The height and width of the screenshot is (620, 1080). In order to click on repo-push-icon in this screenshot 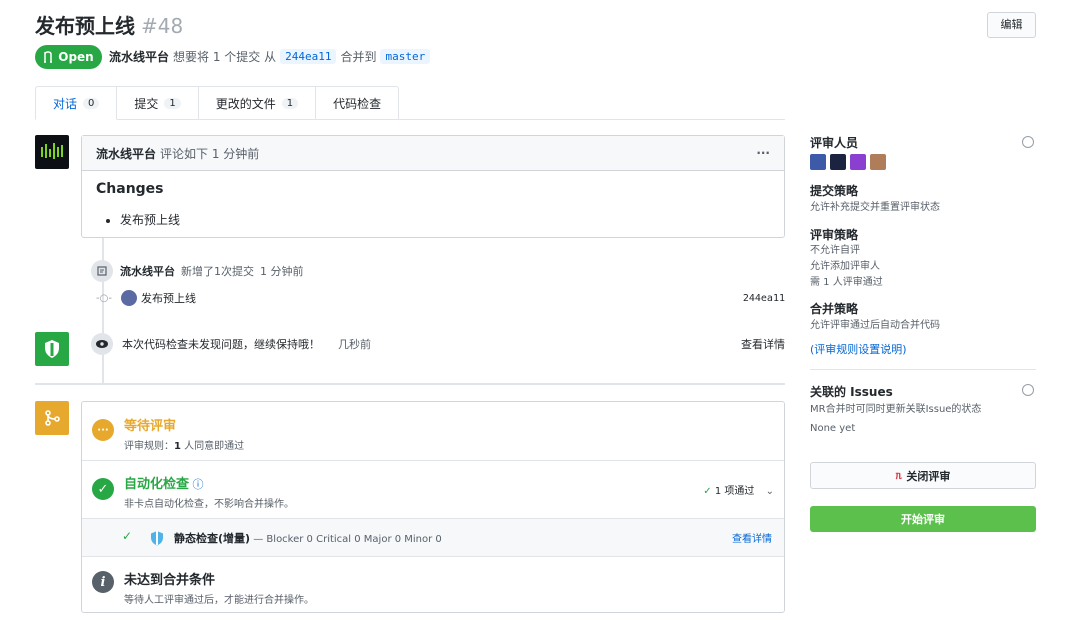, I will do `click(102, 271)`.